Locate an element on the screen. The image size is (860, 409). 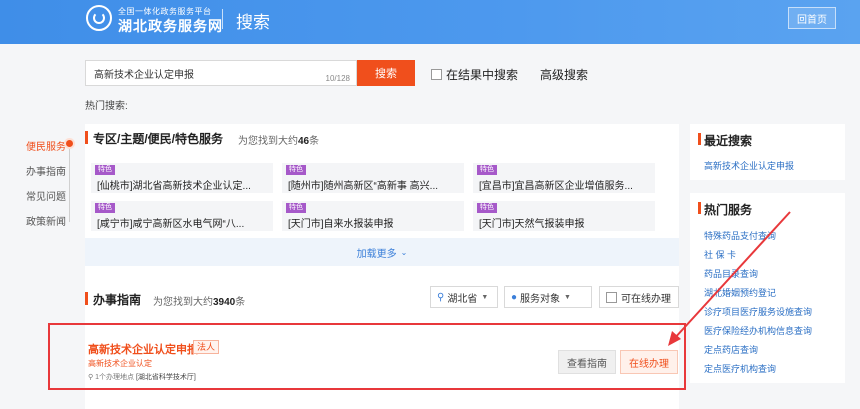
logo-emblem-icon is located at coordinates (99, 18).